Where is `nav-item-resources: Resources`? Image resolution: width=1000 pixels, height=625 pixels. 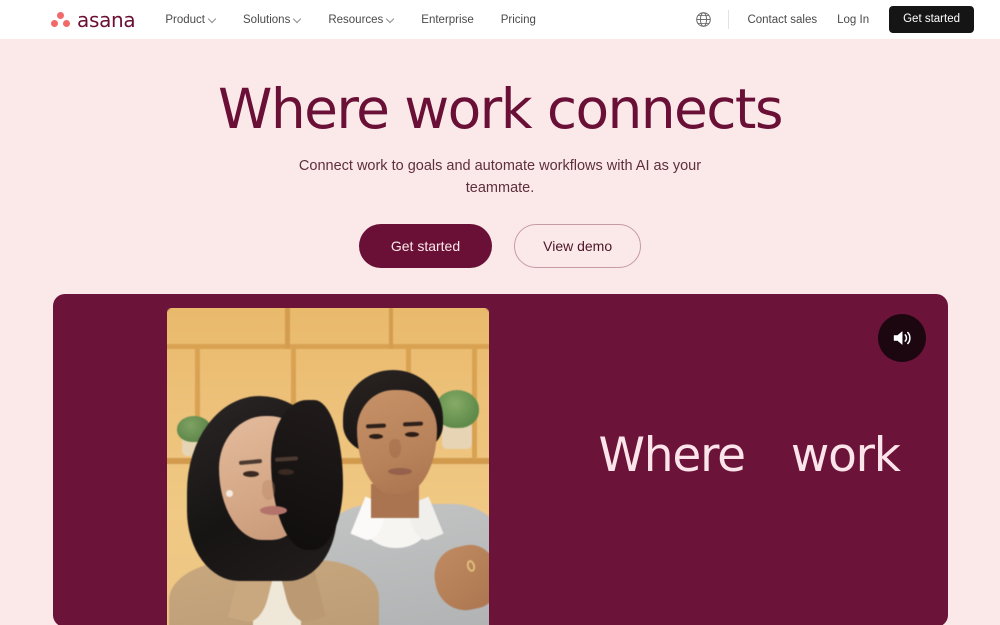 nav-item-resources: Resources is located at coordinates (361, 20).